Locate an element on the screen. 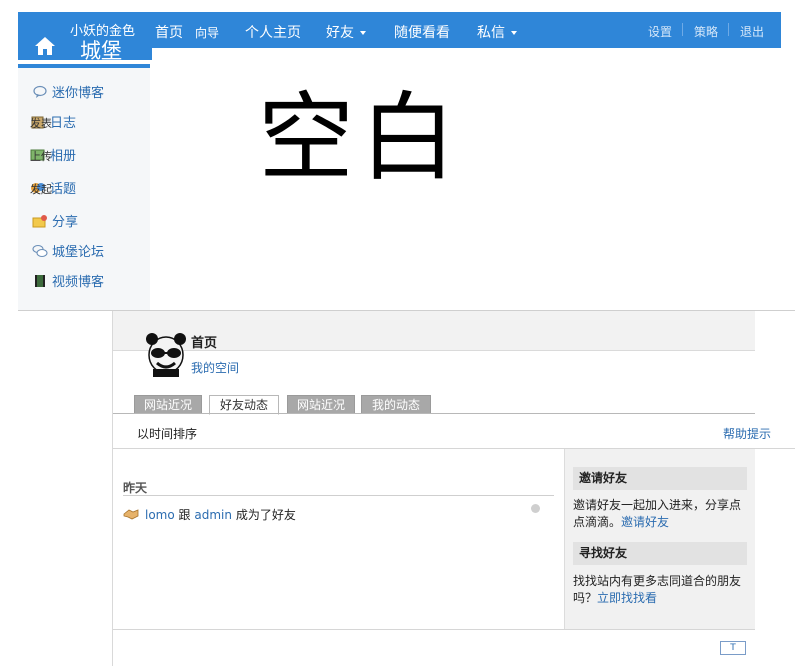 This screenshot has width=795, height=666. tab-friend-activity: 好友动态 is located at coordinates (244, 405).